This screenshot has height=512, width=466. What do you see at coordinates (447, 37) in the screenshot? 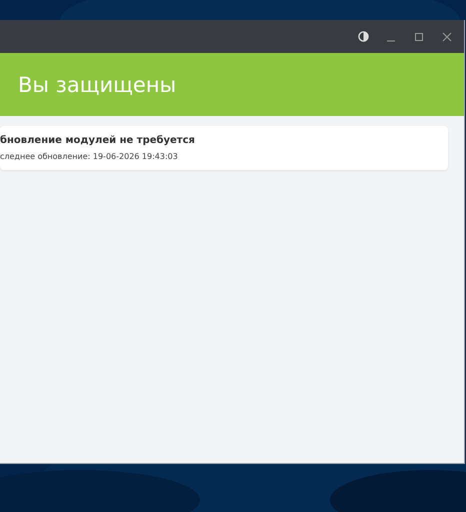
I see `close-icon` at bounding box center [447, 37].